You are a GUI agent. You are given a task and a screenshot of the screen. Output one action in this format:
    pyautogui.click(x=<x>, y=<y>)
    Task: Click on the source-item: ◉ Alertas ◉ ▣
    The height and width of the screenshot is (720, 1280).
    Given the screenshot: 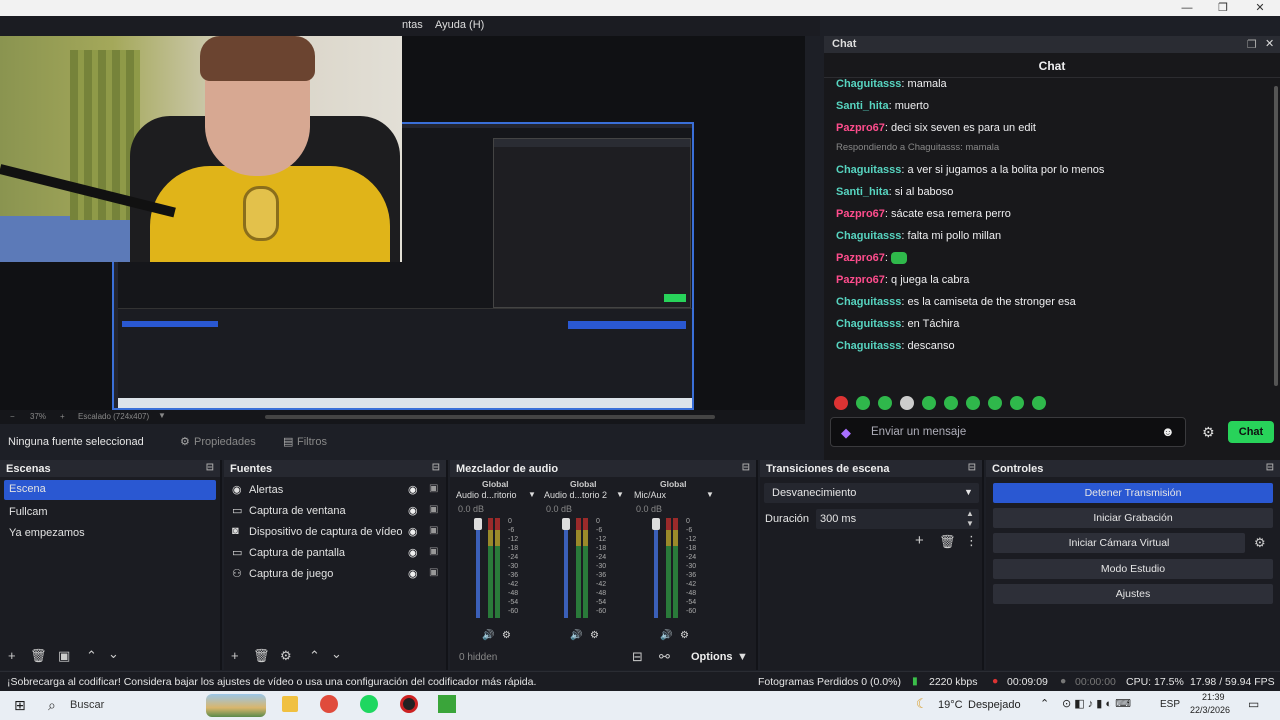 What is the action you would take?
    pyautogui.click(x=336, y=491)
    